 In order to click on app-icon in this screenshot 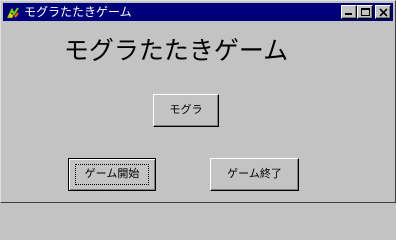, I will do `click(13, 12)`.